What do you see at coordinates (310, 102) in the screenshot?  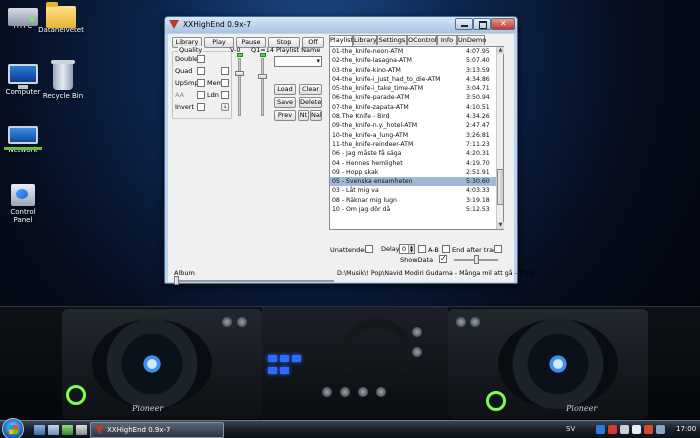 I see `delete-button: Delete` at bounding box center [310, 102].